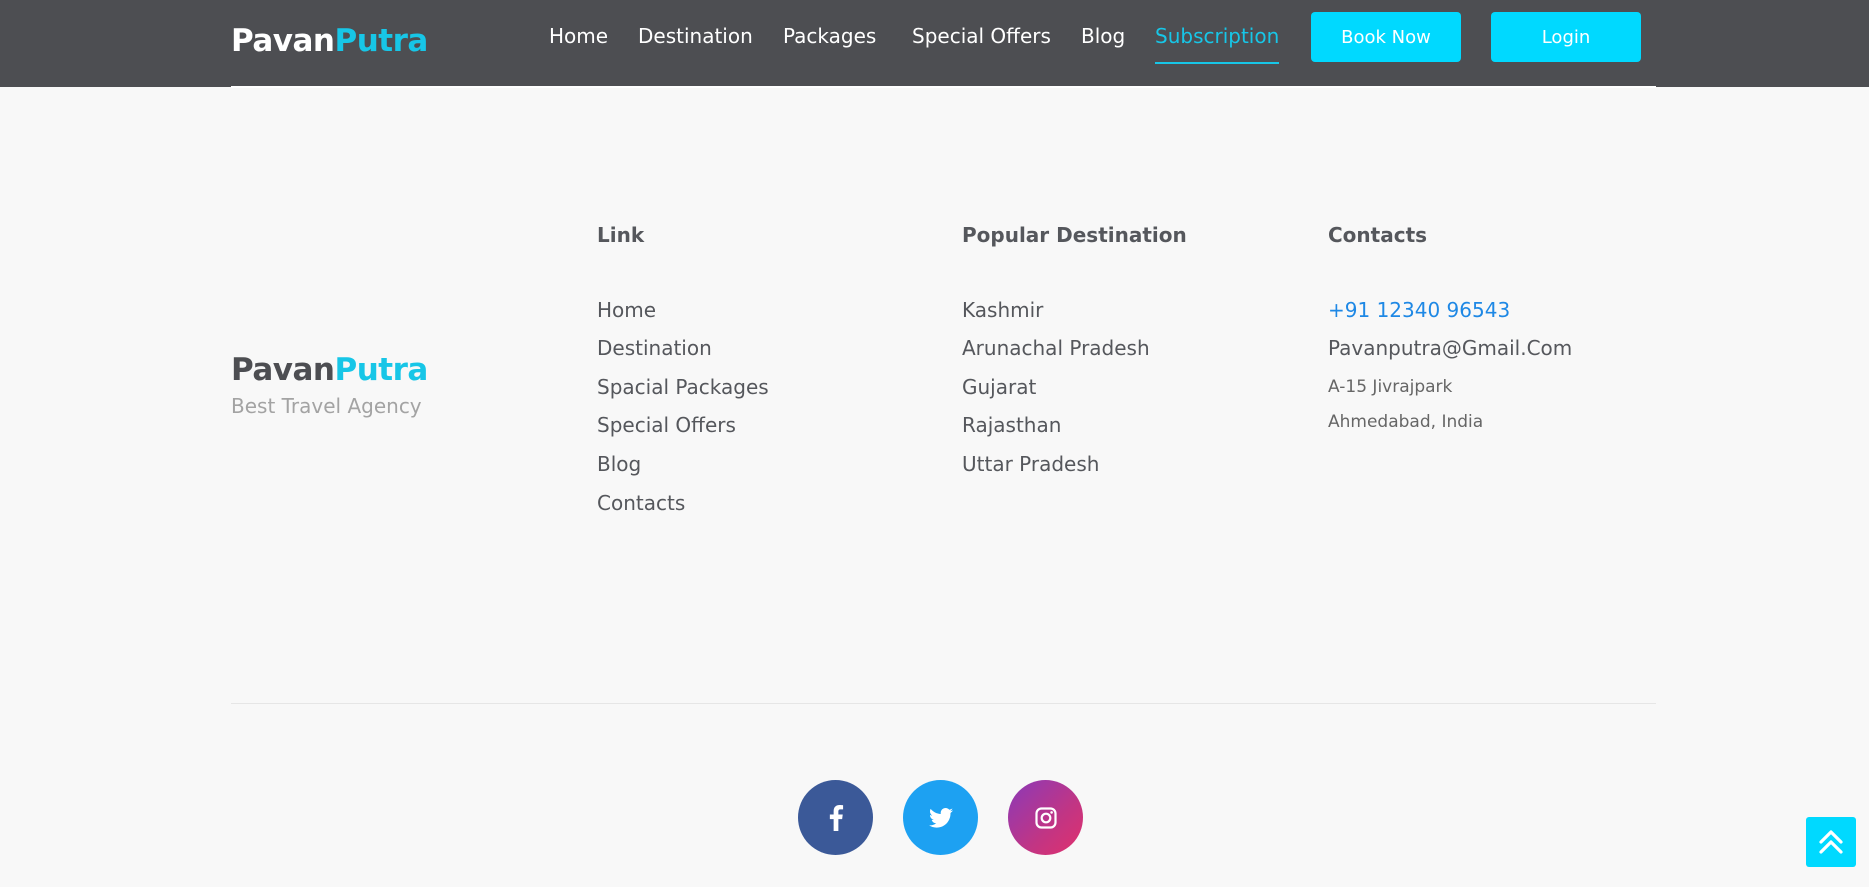 The width and height of the screenshot is (1869, 887). Describe the element at coordinates (1103, 36) in the screenshot. I see `nav-blog: Blog` at that location.